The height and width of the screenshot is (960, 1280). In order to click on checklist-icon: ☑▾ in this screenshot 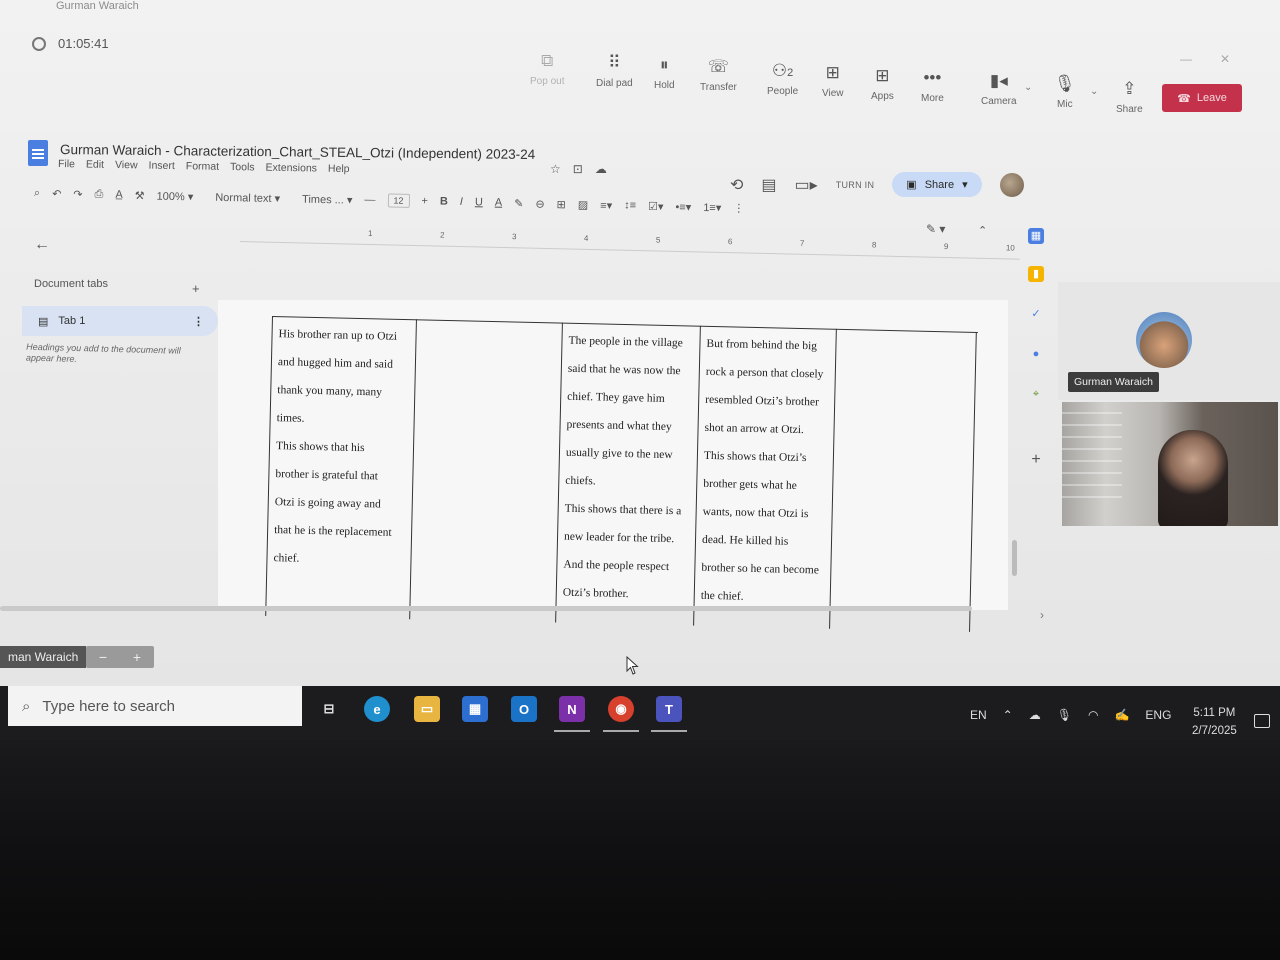, I will do `click(656, 205)`.